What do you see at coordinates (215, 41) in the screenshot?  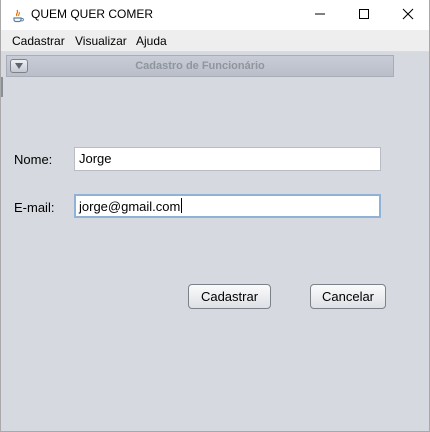 I see `menu-bar: Cadastrar Visualizar Ajuda` at bounding box center [215, 41].